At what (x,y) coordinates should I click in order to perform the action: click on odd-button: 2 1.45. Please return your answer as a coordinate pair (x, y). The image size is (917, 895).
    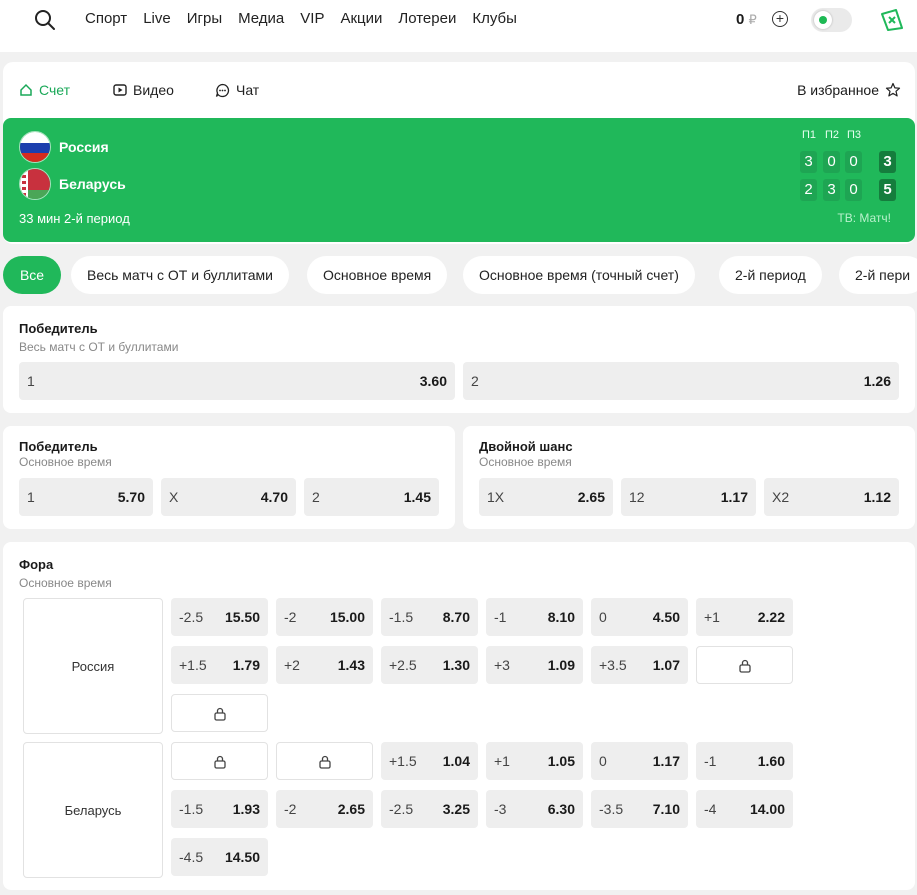
    Looking at the image, I should click on (371, 497).